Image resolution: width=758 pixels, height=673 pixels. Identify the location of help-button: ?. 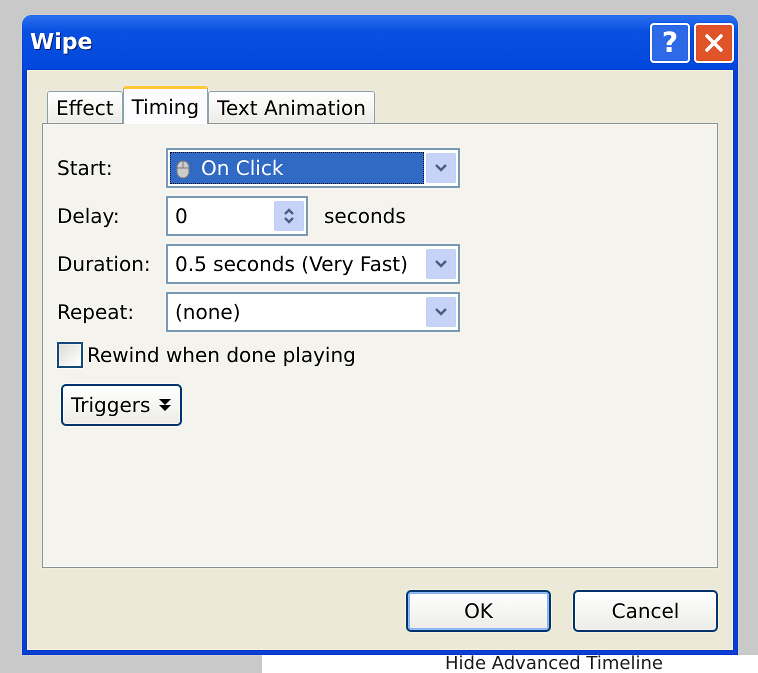
(670, 42).